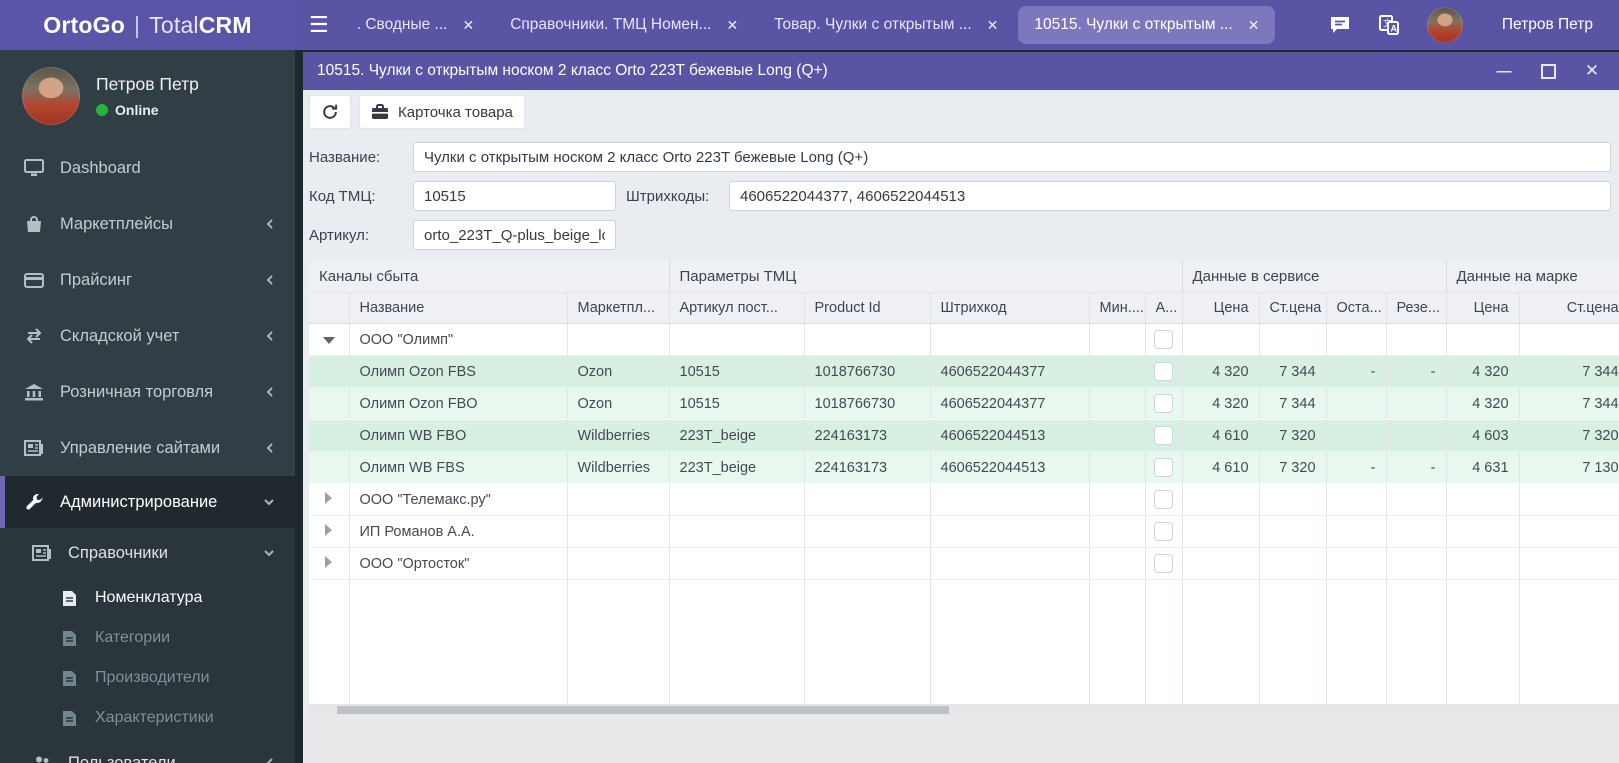 This screenshot has width=1619, height=763. Describe the element at coordinates (1012, 157) in the screenshot. I see `name-input` at that location.